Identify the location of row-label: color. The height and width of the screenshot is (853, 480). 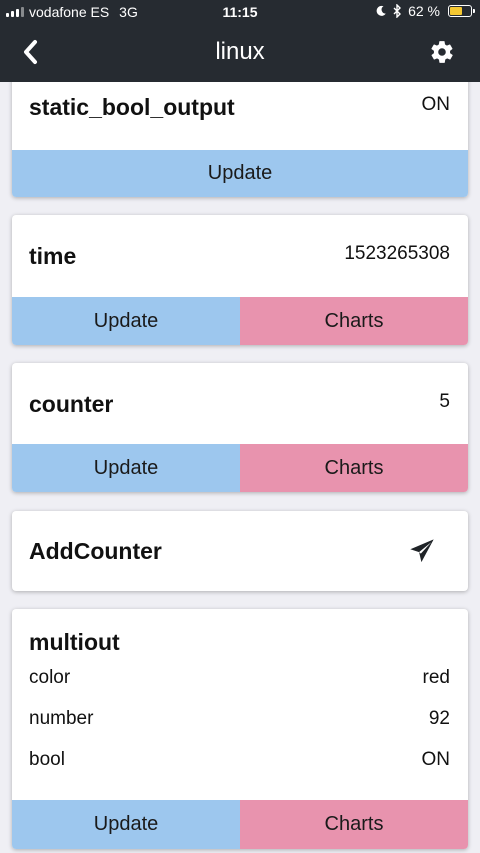
(50, 677).